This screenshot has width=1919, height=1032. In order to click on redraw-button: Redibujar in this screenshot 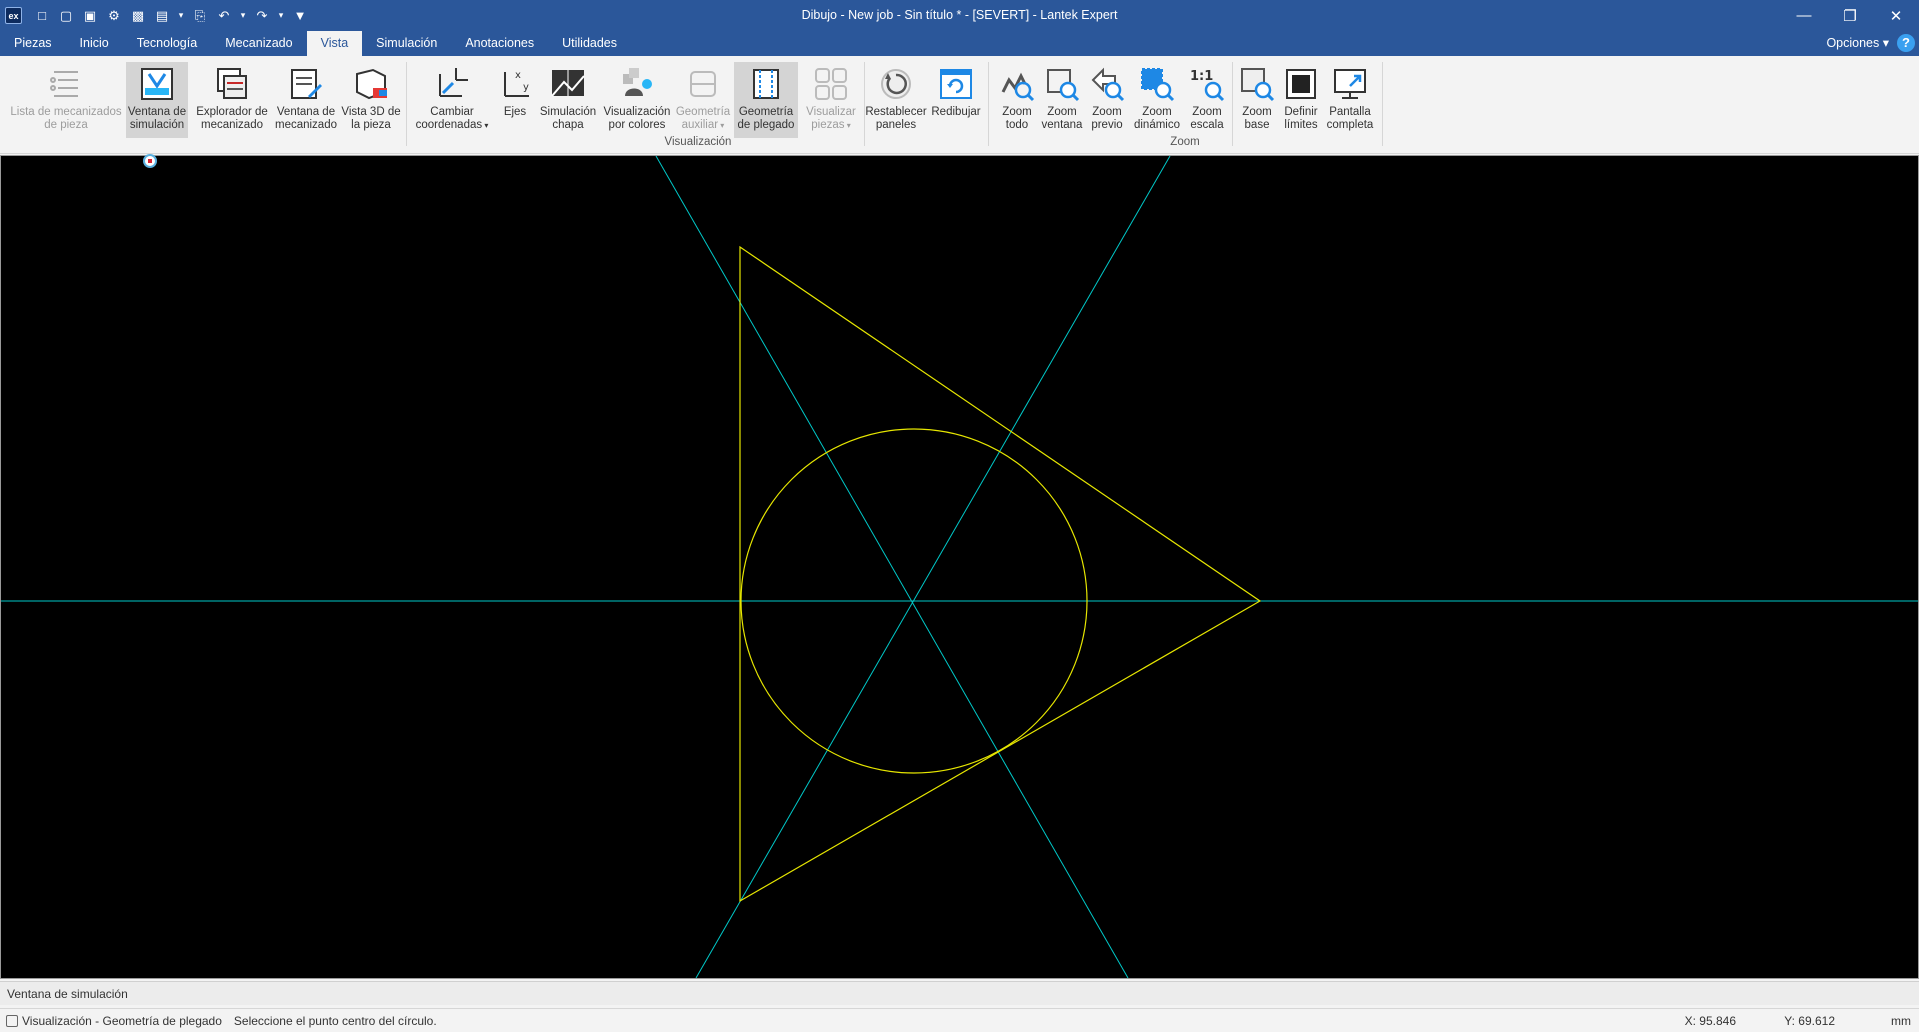, I will do `click(956, 100)`.